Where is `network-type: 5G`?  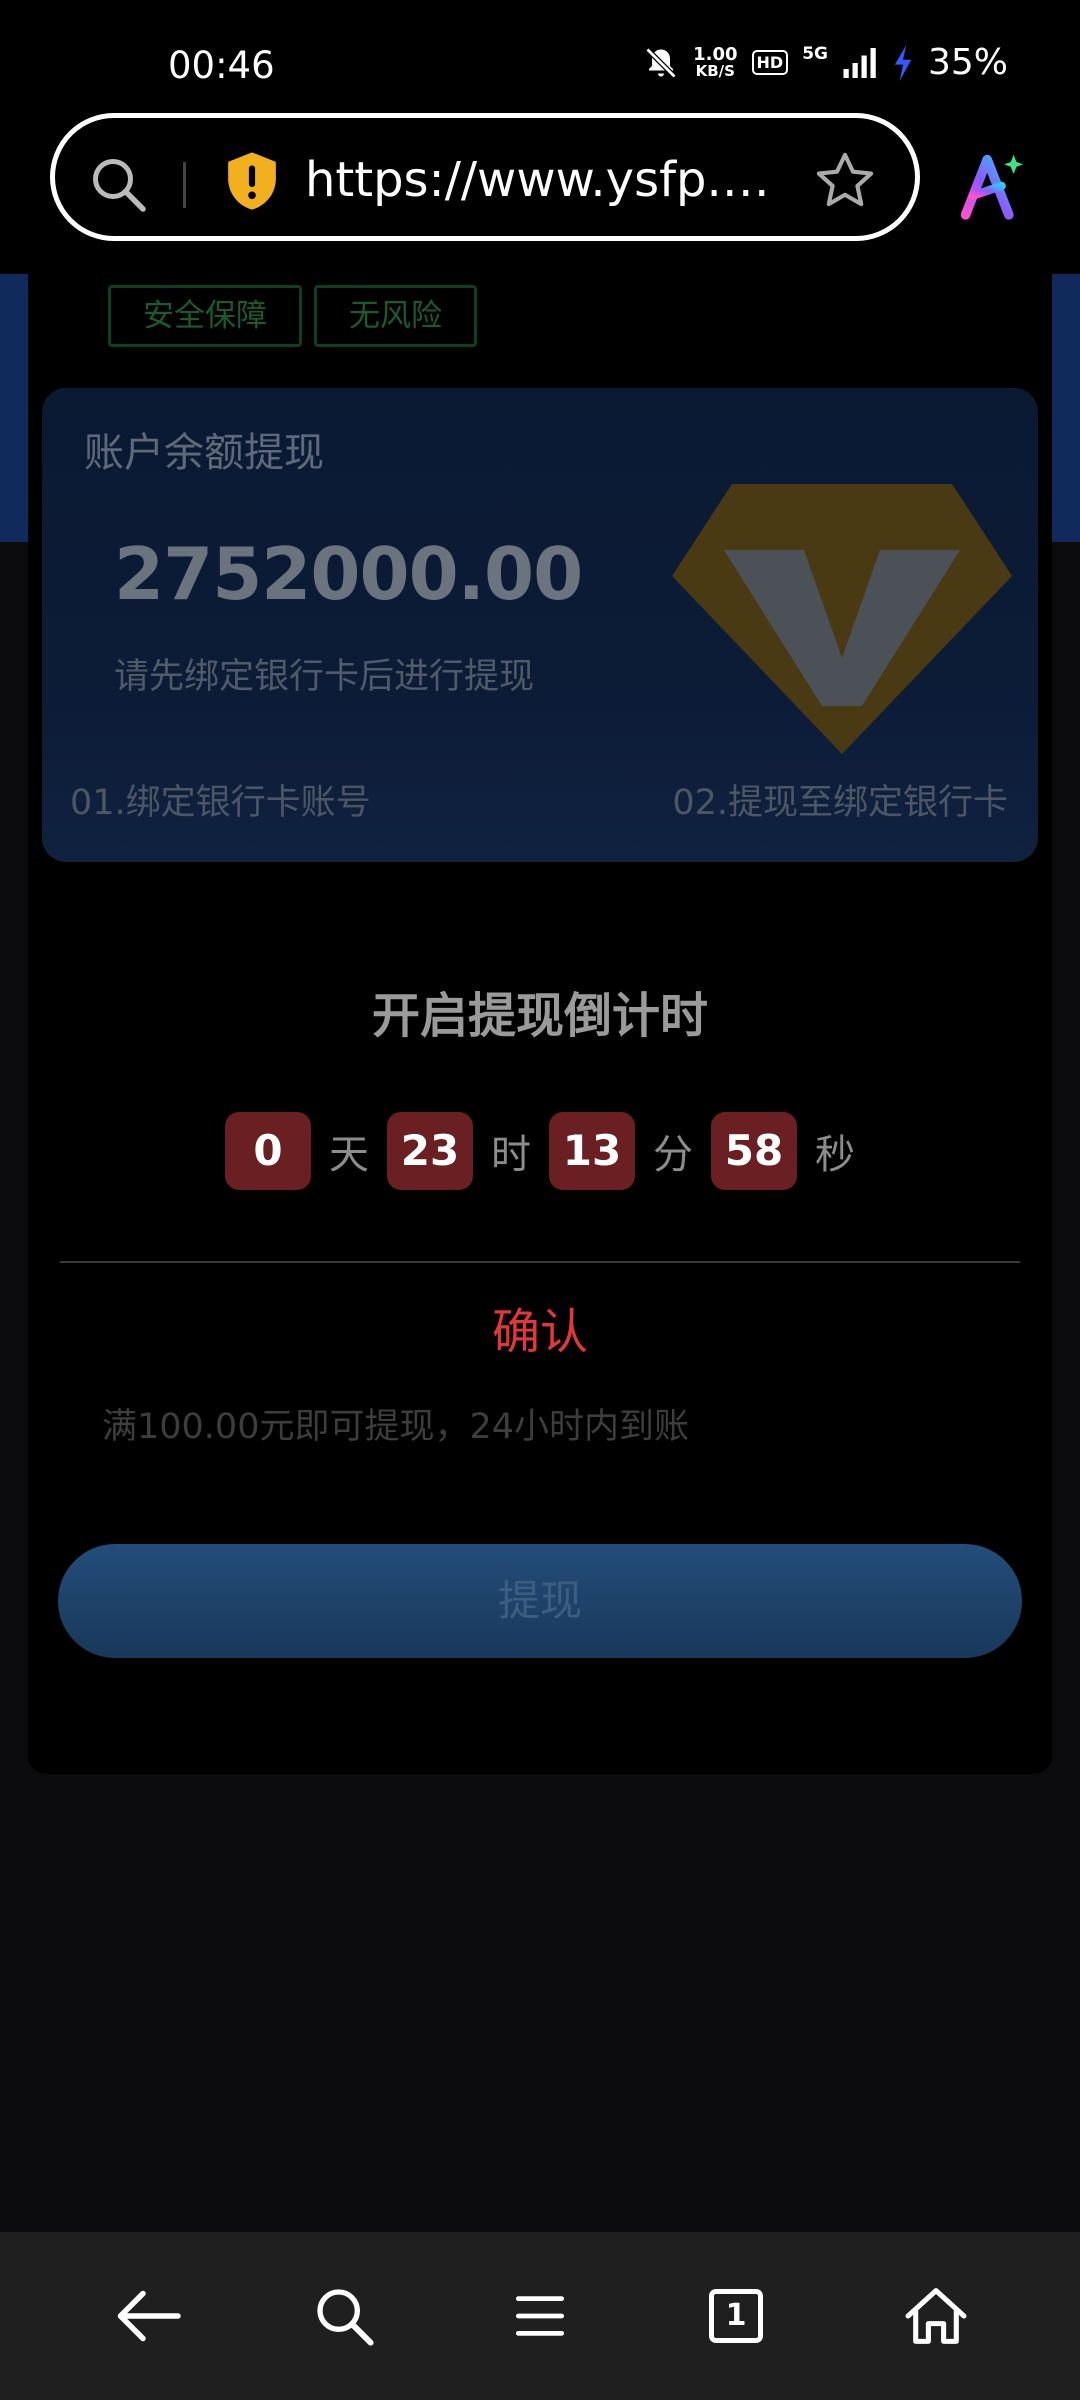 network-type: 5G is located at coordinates (815, 54).